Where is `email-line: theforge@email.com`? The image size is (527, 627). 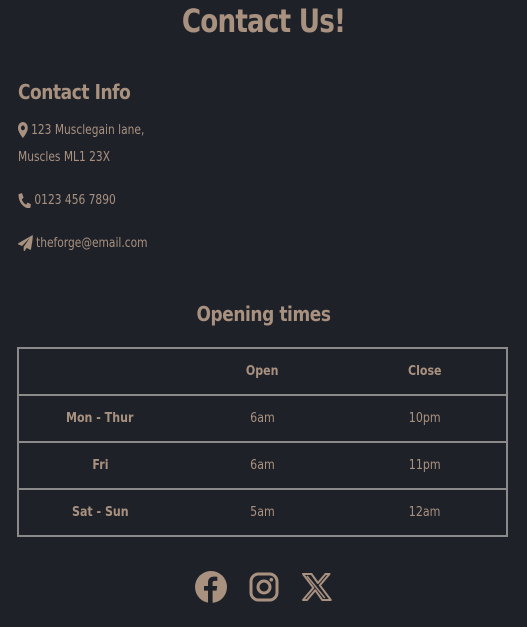
email-line: theforge@email.com is located at coordinates (83, 243).